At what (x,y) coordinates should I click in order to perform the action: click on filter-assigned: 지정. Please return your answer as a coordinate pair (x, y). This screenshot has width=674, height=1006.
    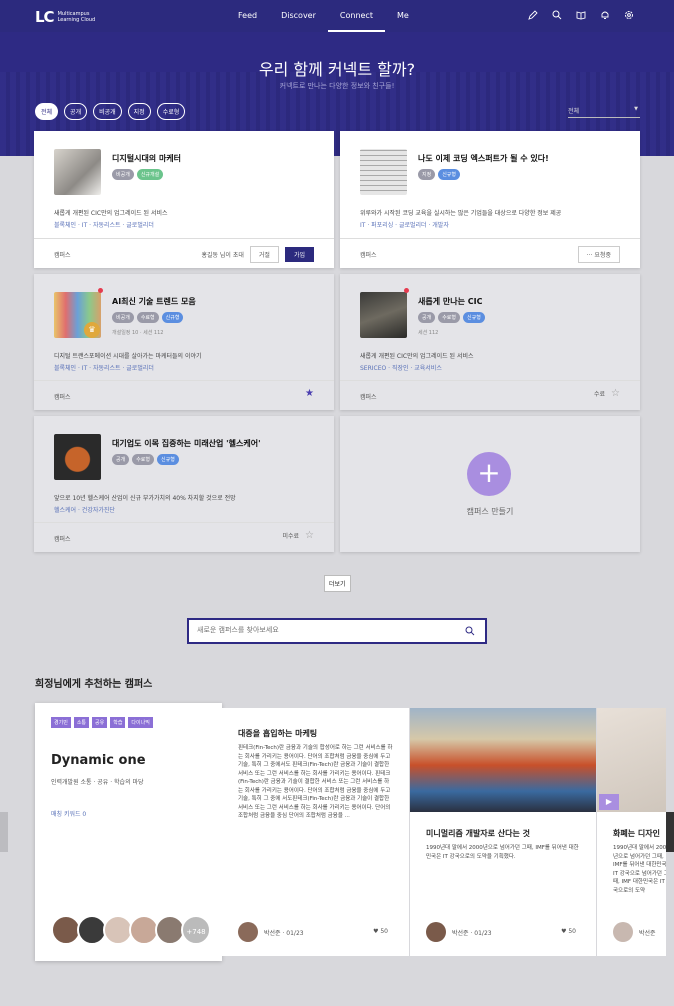
    Looking at the image, I should click on (139, 111).